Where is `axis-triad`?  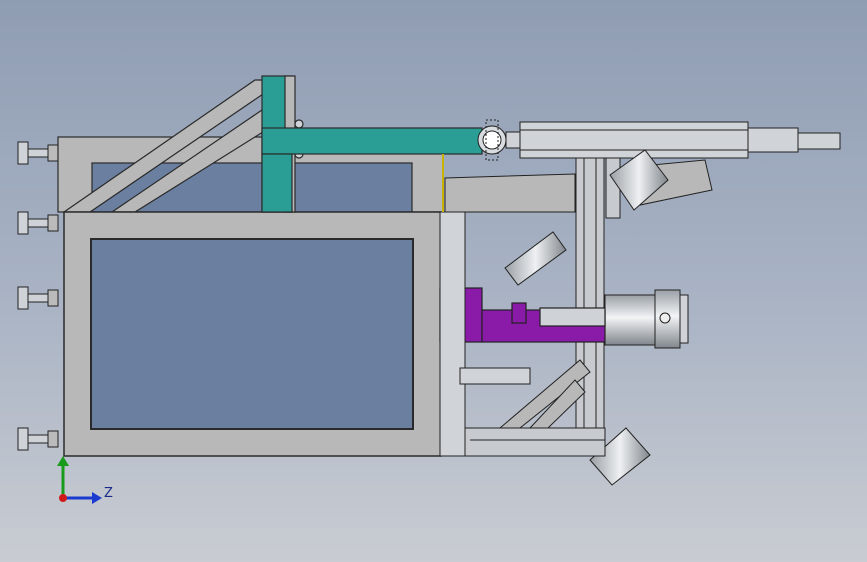 axis-triad is located at coordinates (79, 480).